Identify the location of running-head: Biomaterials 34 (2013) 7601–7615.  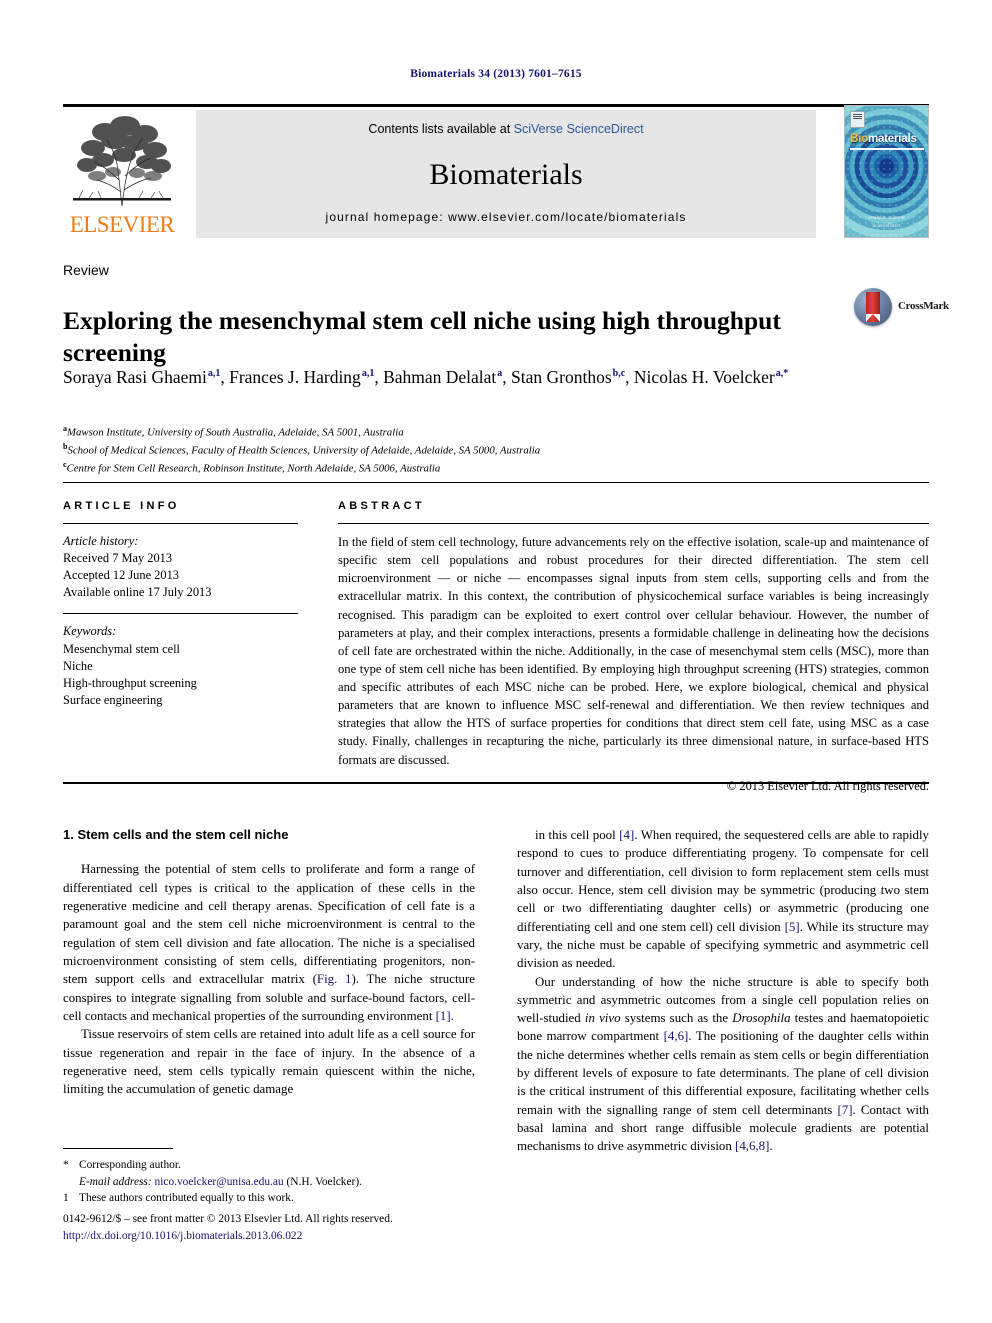
(496, 74).